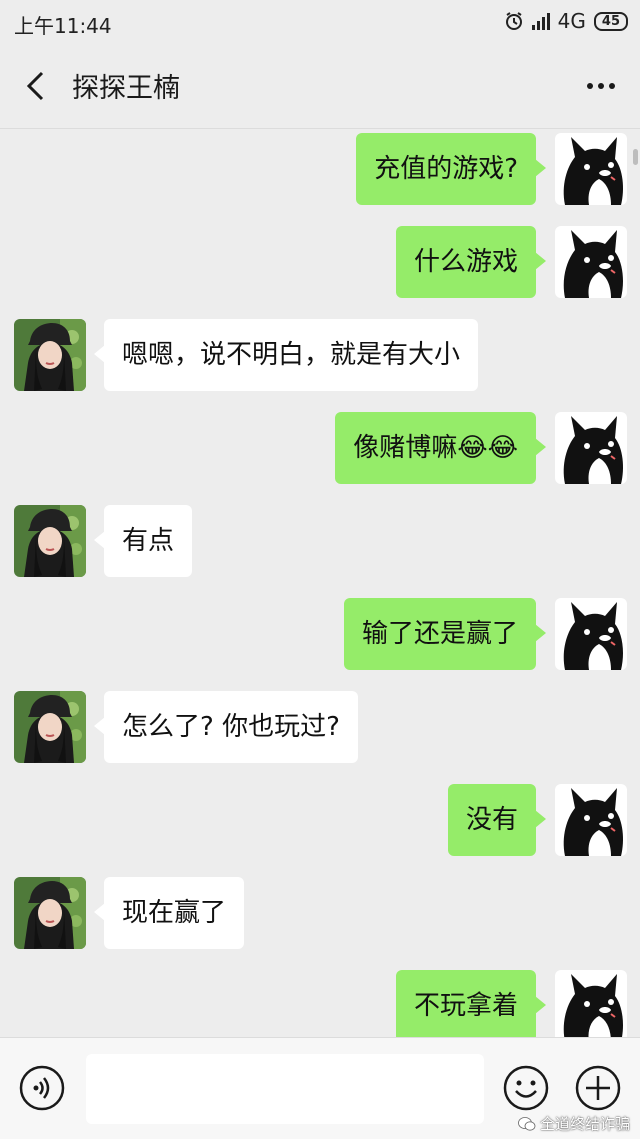 The height and width of the screenshot is (1139, 640). What do you see at coordinates (571, 21) in the screenshot?
I see `network-type: 4G` at bounding box center [571, 21].